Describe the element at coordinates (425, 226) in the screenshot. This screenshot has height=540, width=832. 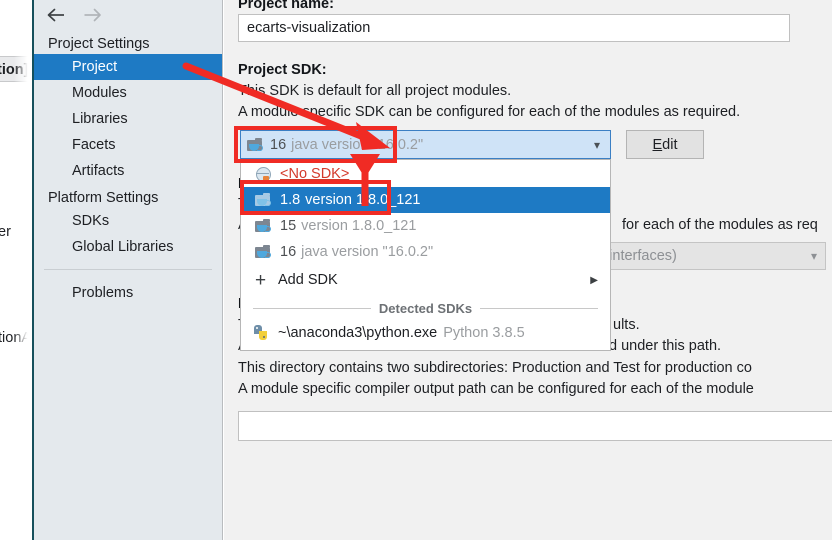
I see `sdk-option-jdk-15: 15 version 1.8.0_121` at that location.